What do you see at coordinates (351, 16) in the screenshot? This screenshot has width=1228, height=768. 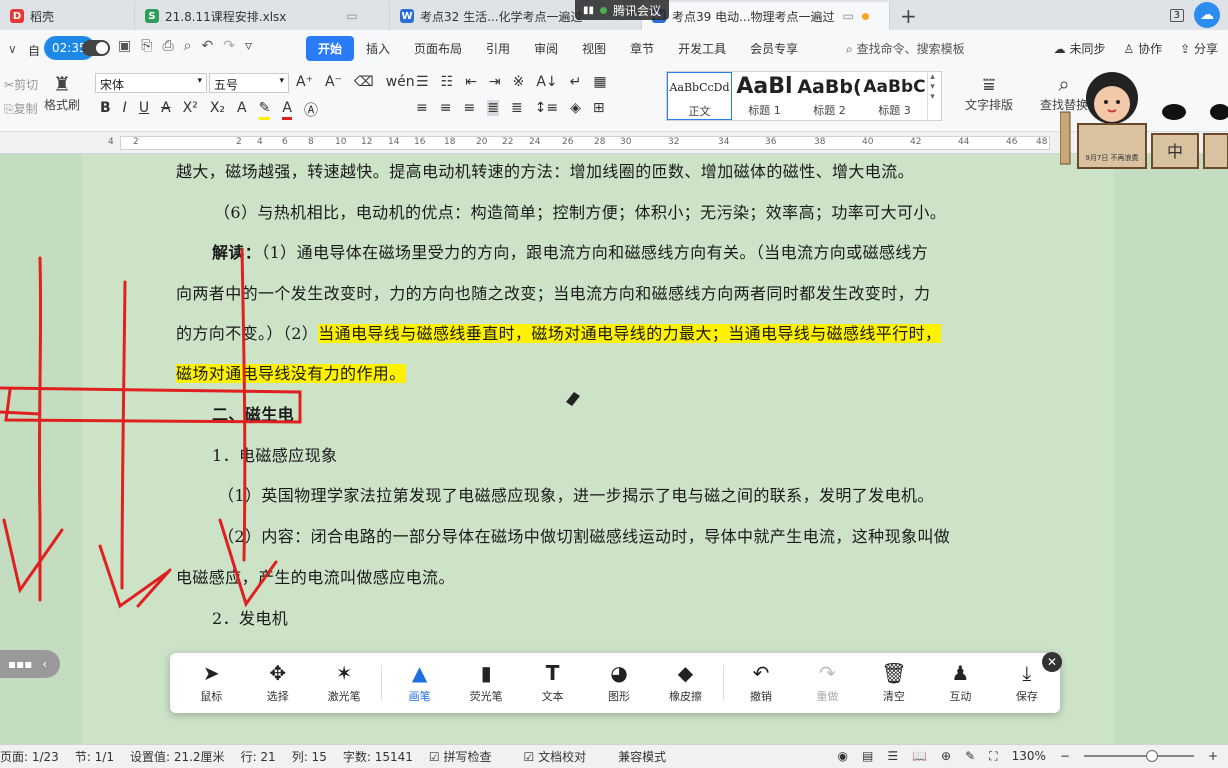 I see `close-icon: ▭` at bounding box center [351, 16].